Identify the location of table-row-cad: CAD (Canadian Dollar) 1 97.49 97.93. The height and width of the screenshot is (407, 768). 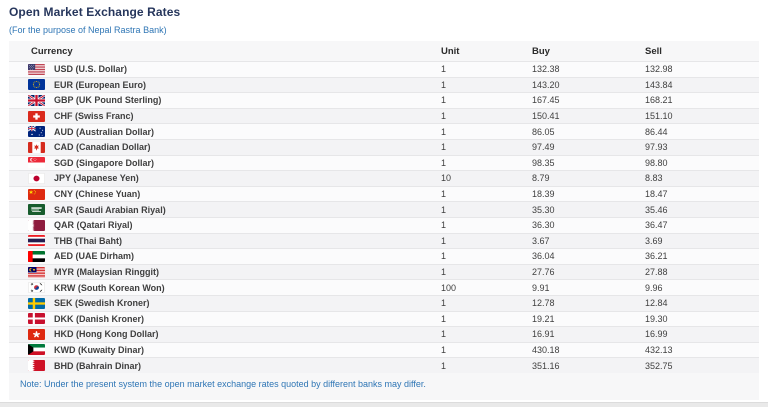
(384, 146).